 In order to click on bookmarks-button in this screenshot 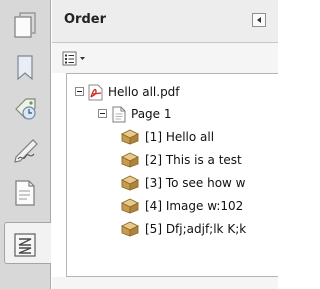, I will do `click(25, 67)`.